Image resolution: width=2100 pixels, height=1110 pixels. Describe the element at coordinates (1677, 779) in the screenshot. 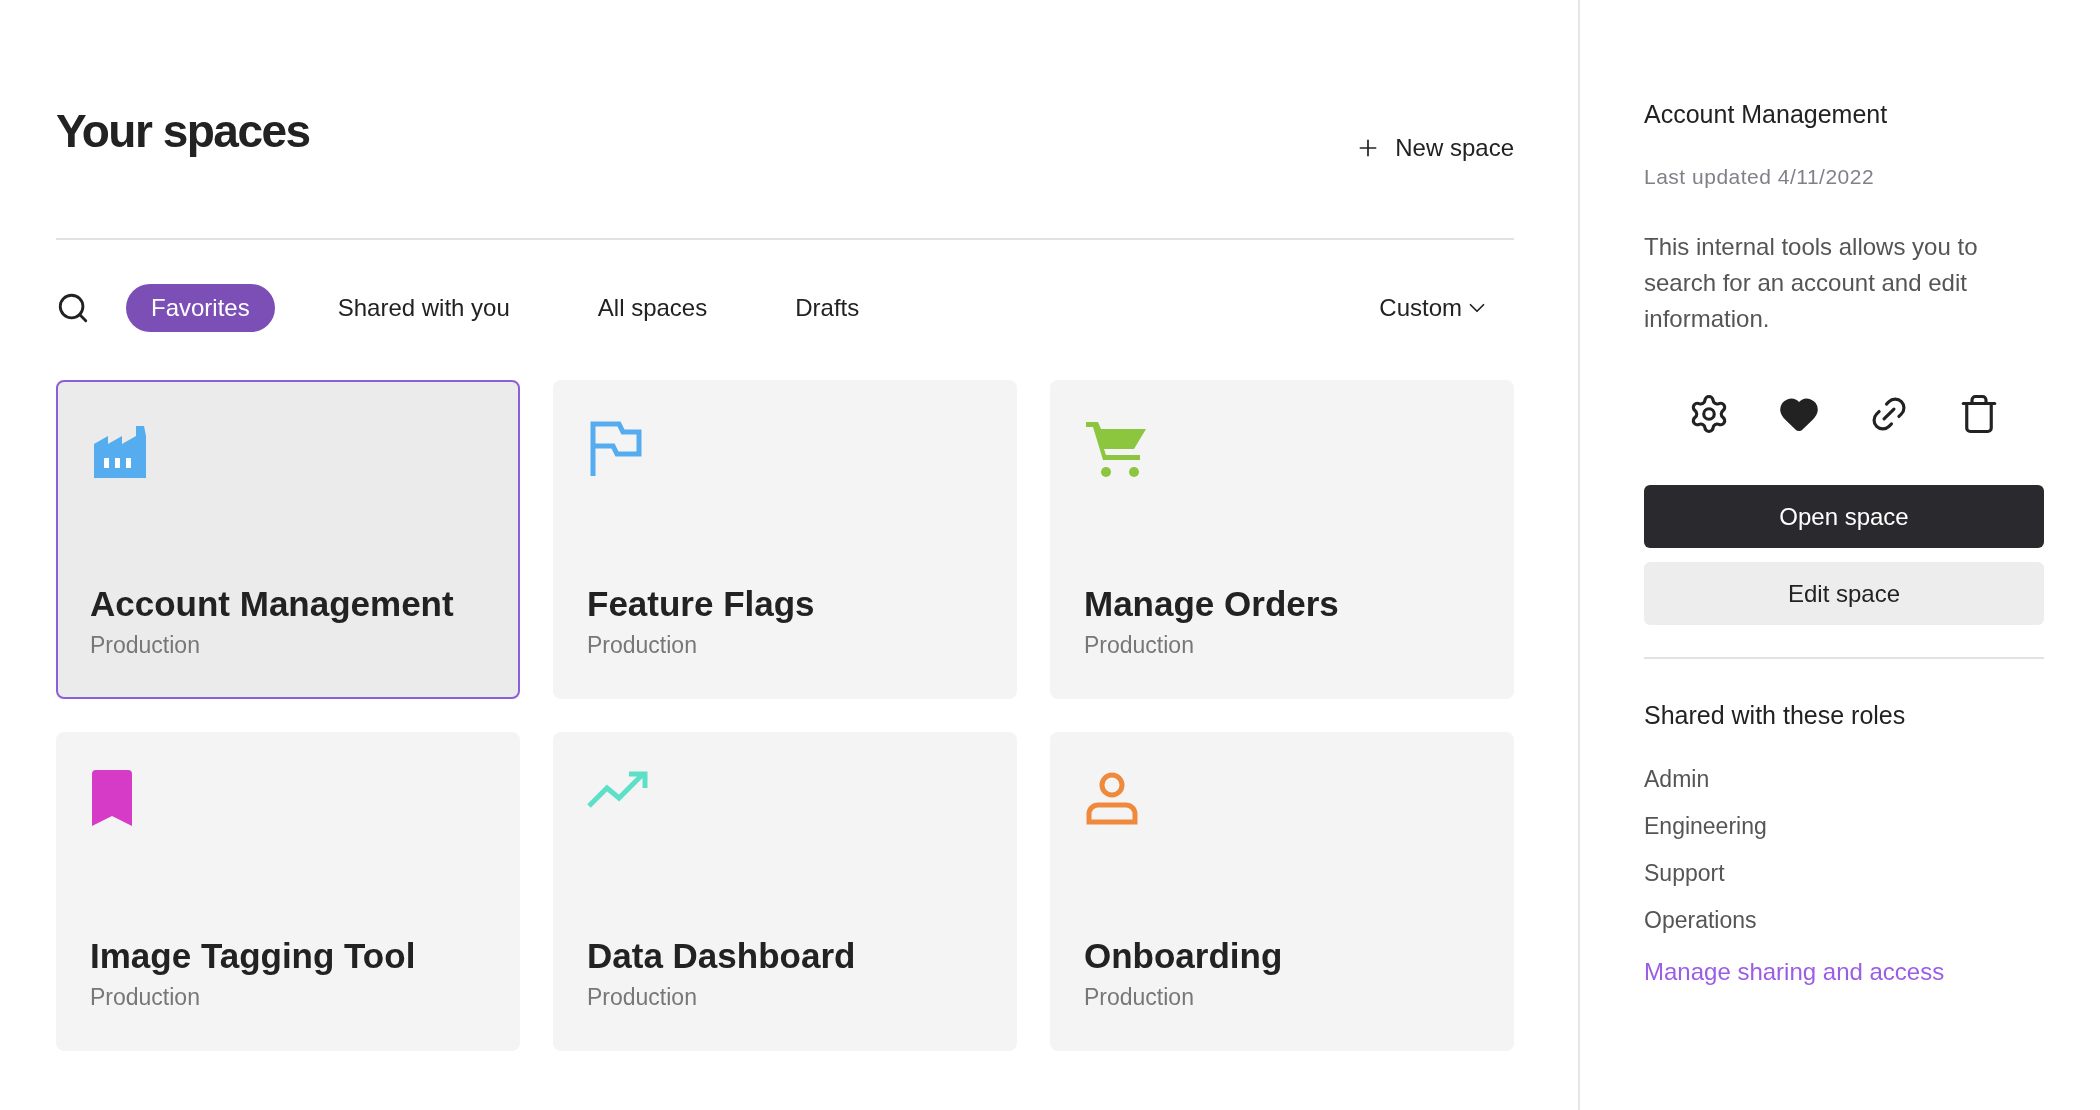

I see `role-item: Admin` at that location.